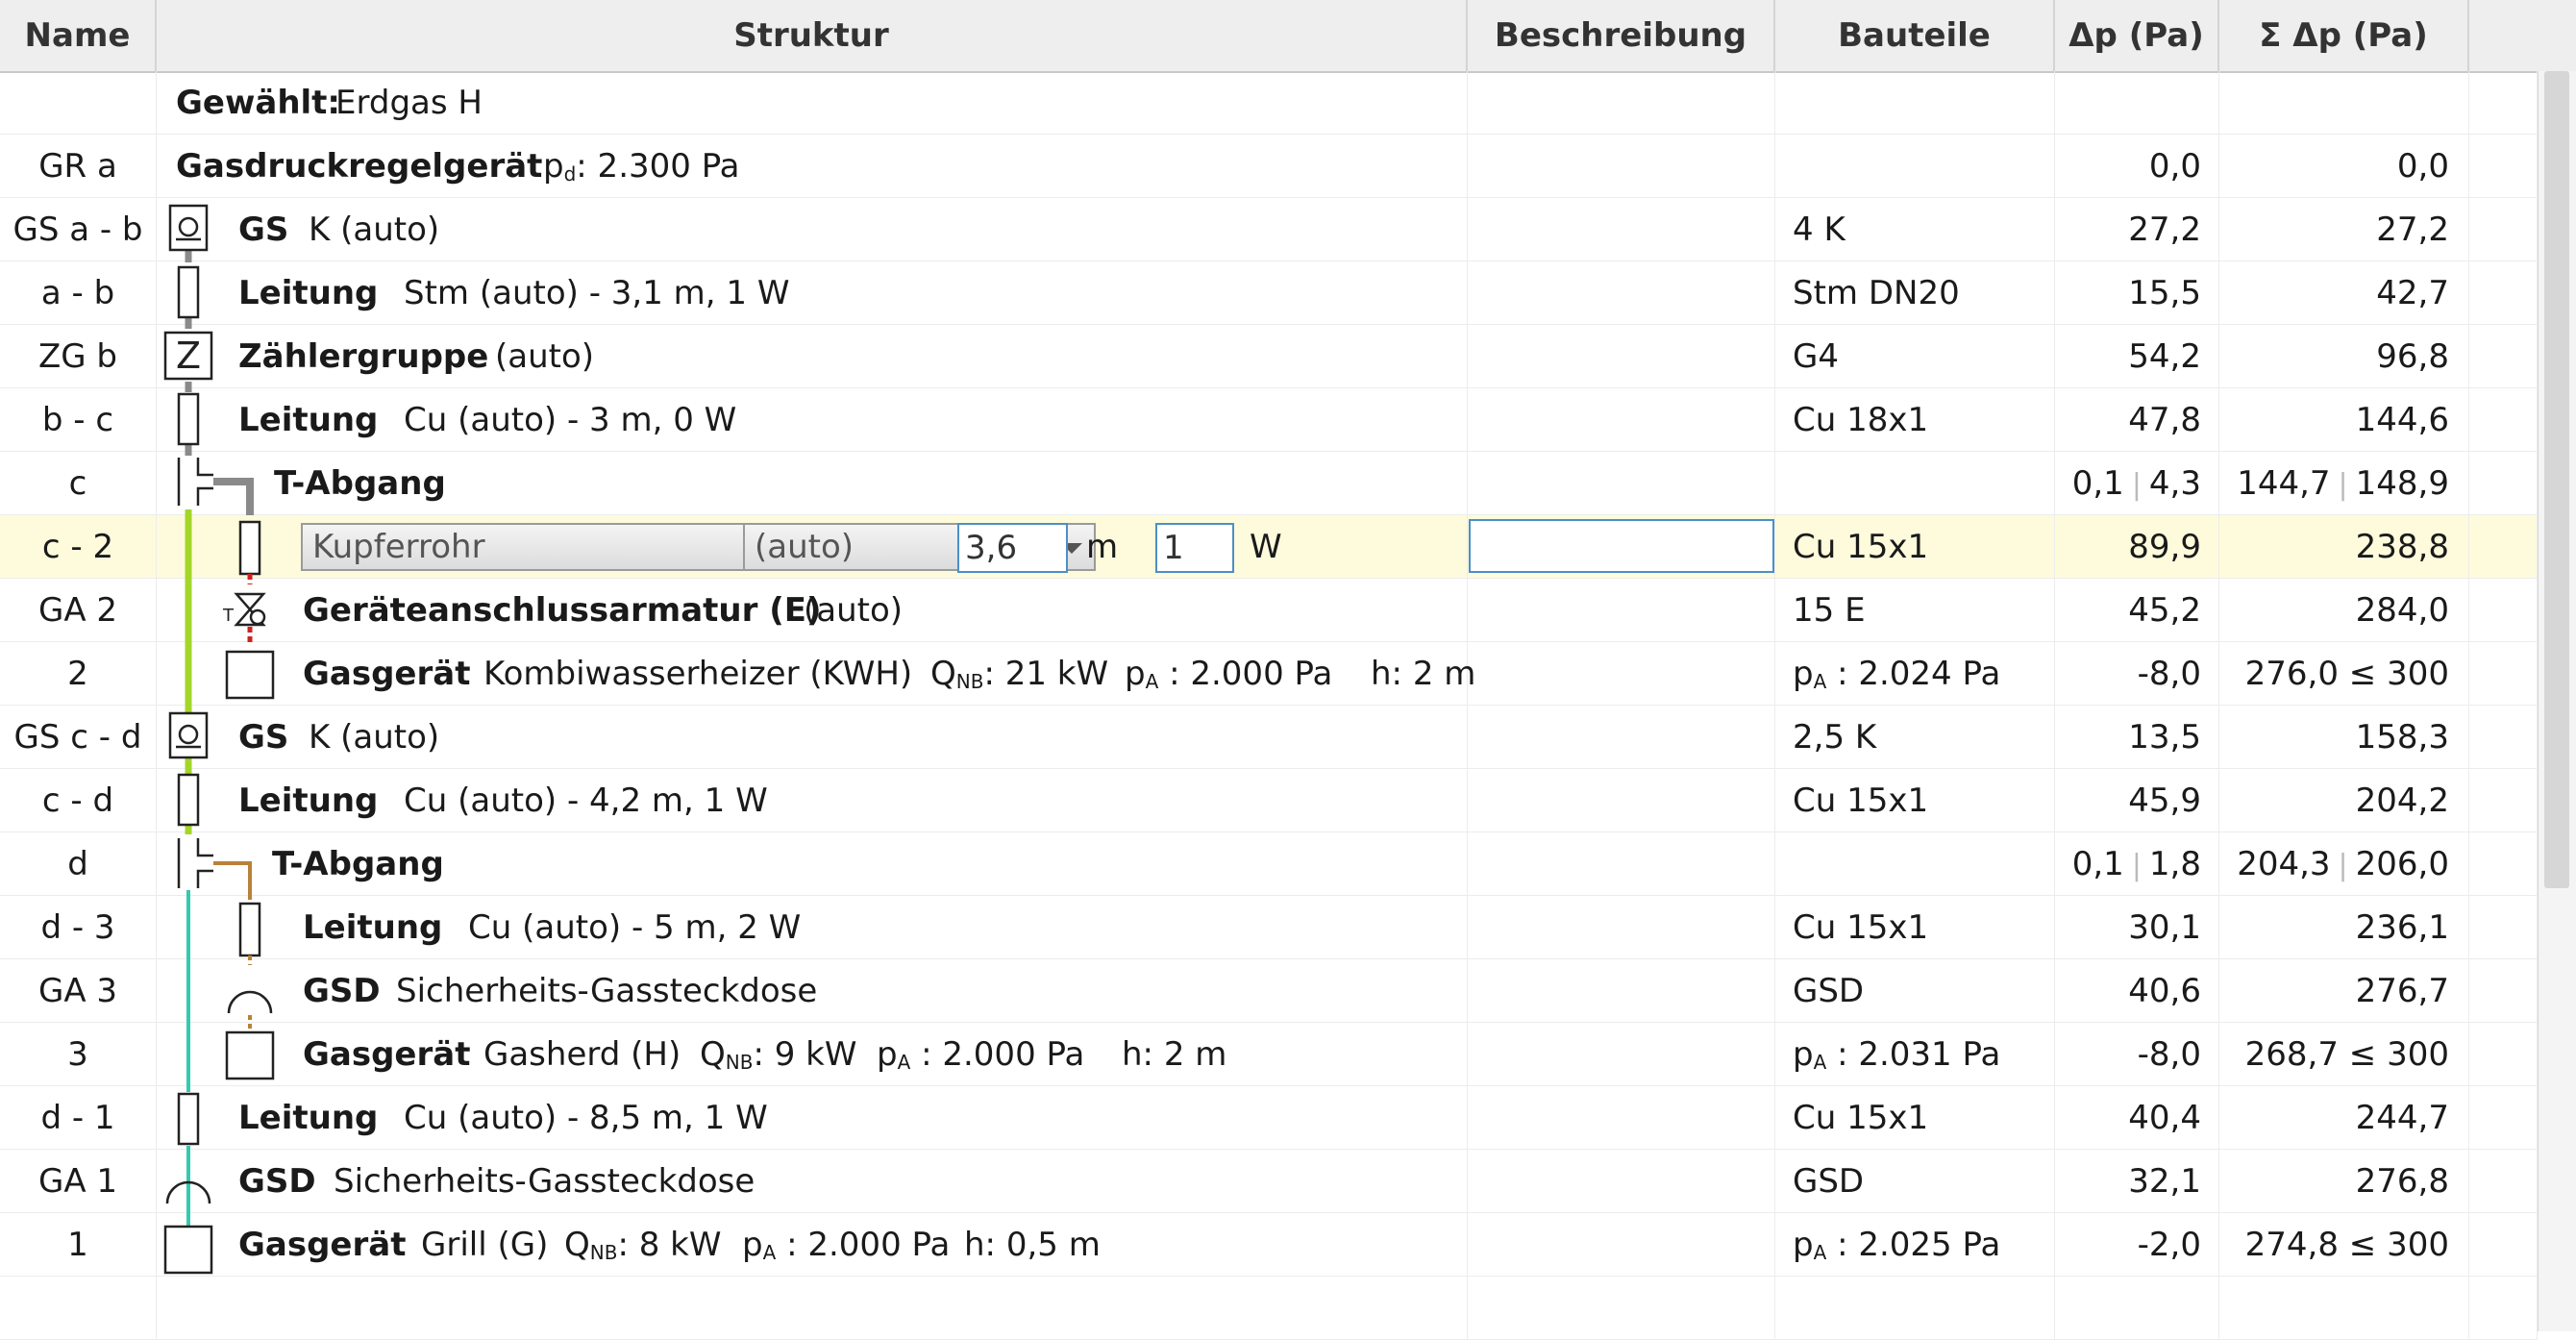  Describe the element at coordinates (2137, 420) in the screenshot. I see `row-dp: 47,8` at that location.